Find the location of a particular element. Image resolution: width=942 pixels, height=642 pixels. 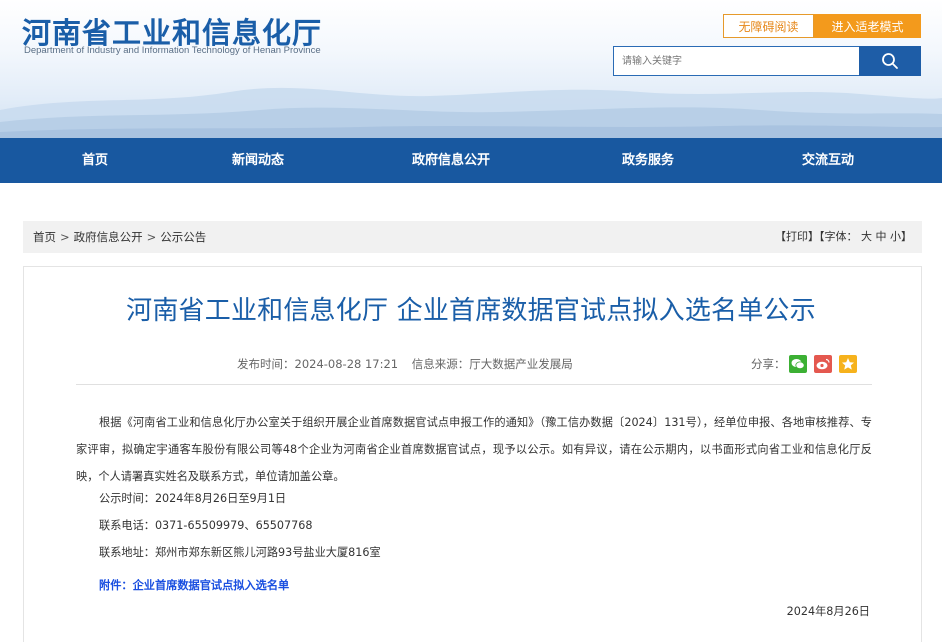

search-bar is located at coordinates (767, 61).